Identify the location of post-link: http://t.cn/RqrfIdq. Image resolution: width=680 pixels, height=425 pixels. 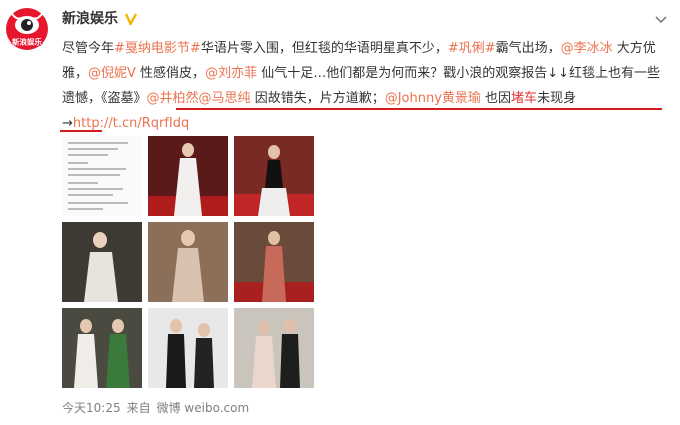
(131, 123).